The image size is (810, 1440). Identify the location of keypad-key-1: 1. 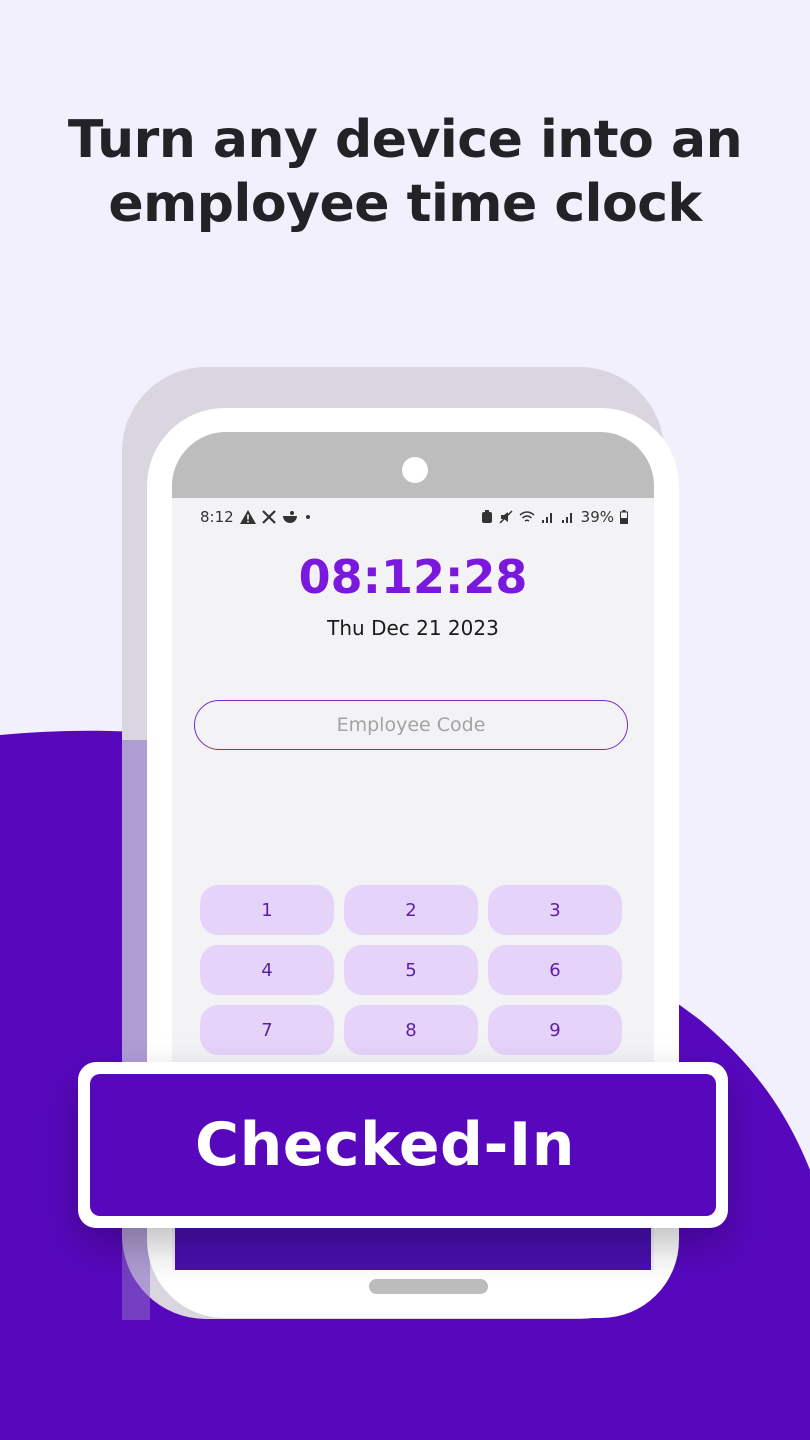
(267, 910).